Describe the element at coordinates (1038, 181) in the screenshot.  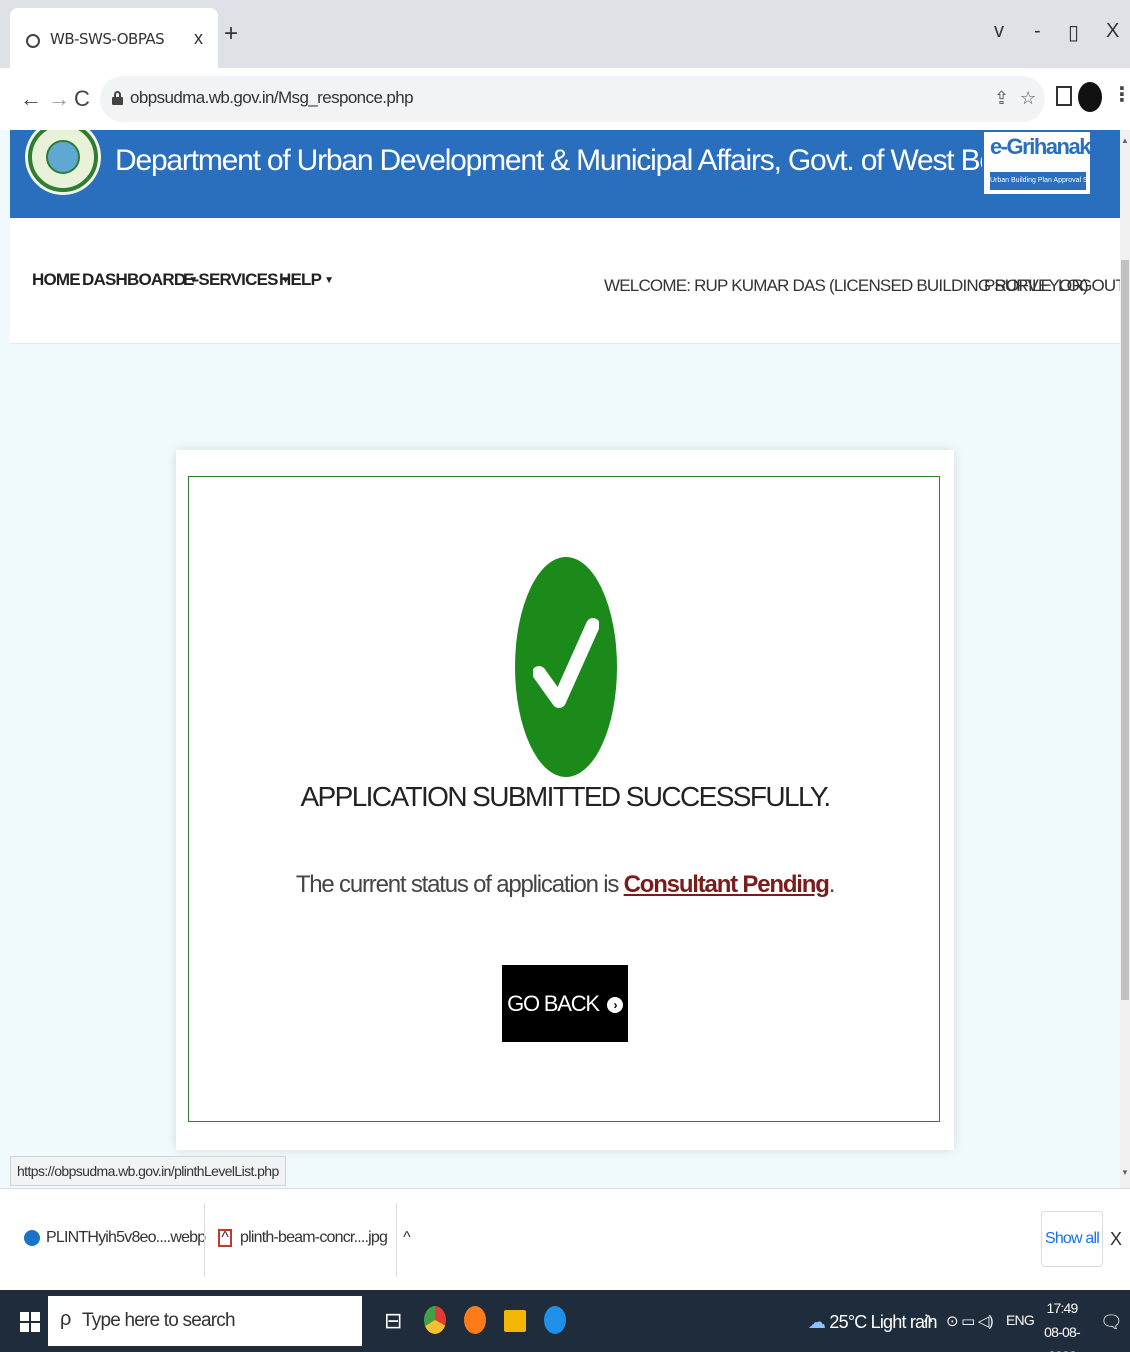
I see `brand-tagline: Urban Building Plan Approval System` at that location.